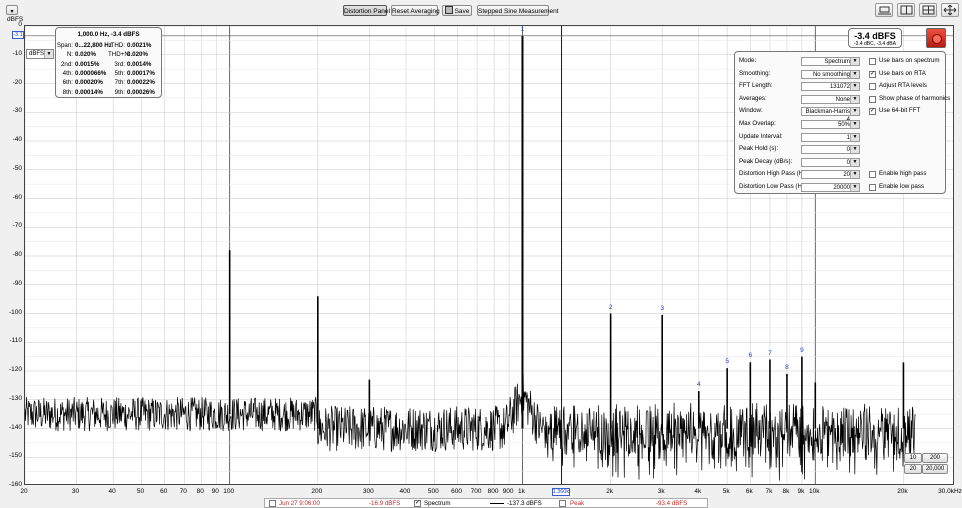 The width and height of the screenshot is (962, 508). Describe the element at coordinates (698, 491) in the screenshot. I see `x-tick-label: 4k` at that location.